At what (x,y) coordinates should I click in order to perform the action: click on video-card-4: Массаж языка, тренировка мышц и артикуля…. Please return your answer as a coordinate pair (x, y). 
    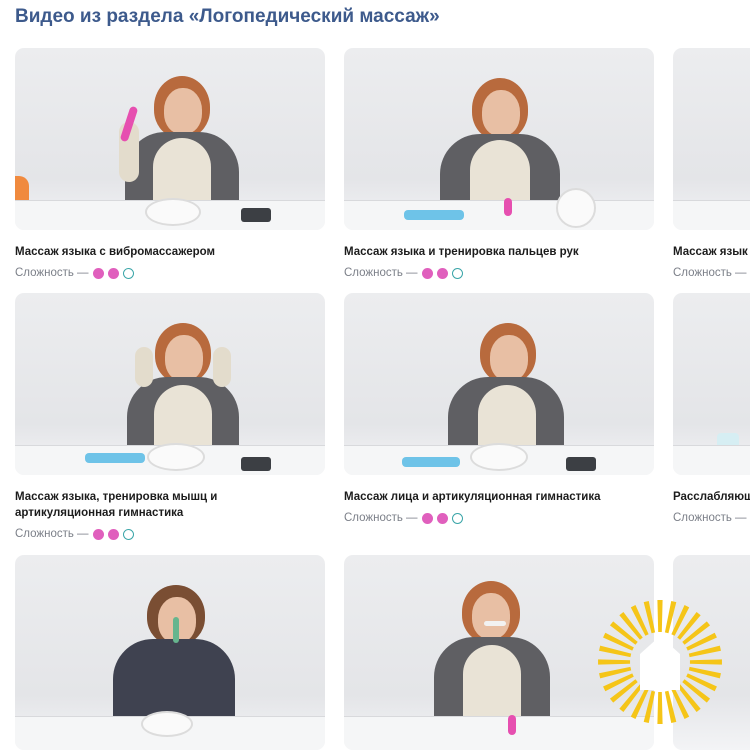
    Looking at the image, I should click on (170, 417).